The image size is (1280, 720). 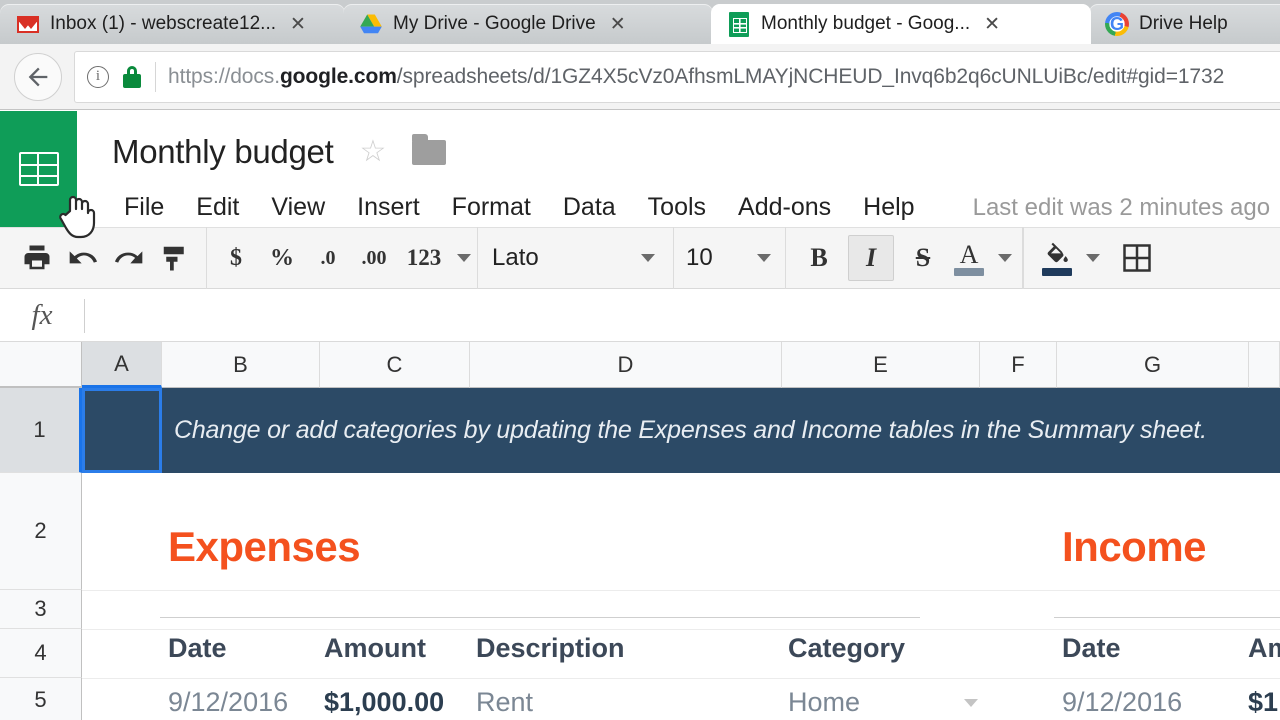 What do you see at coordinates (372, 152) in the screenshot?
I see `star-icon: ☆` at bounding box center [372, 152].